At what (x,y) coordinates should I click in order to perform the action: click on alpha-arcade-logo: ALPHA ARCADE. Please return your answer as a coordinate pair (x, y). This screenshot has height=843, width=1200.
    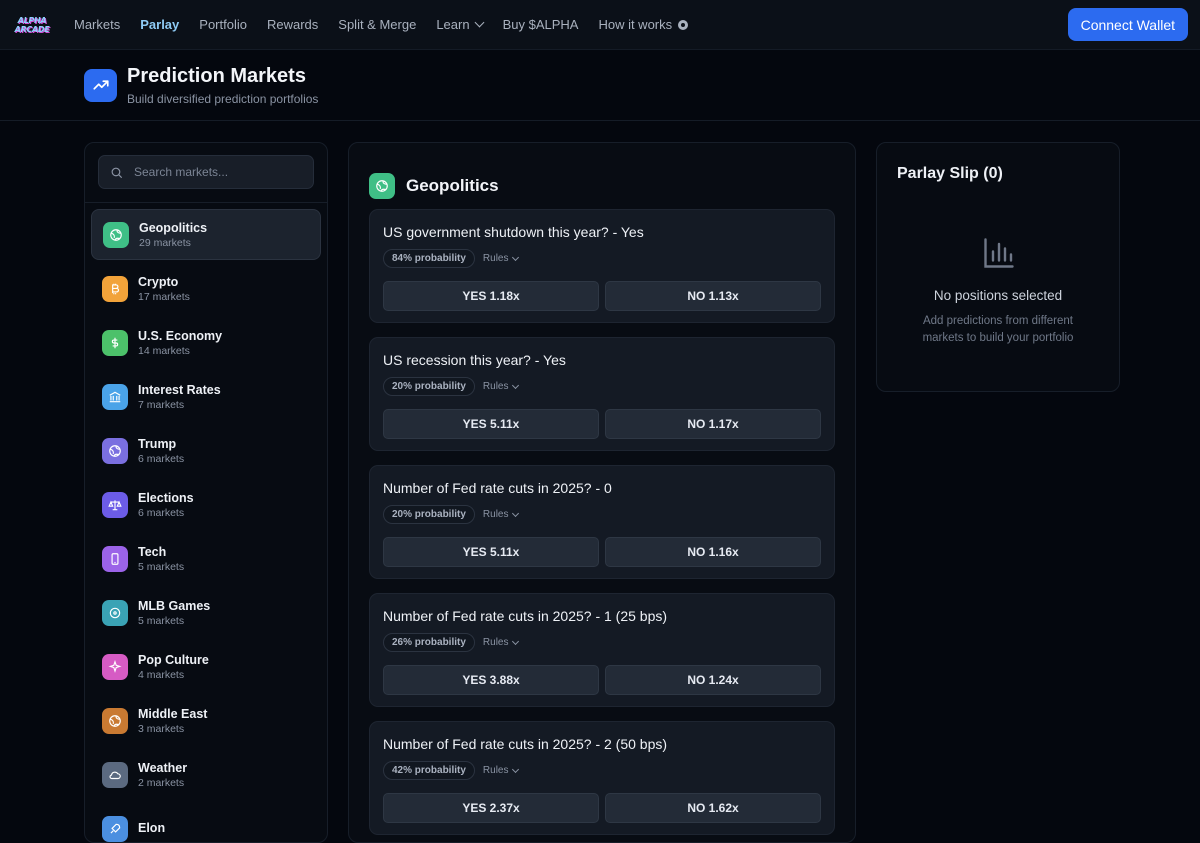
    Looking at the image, I should click on (32, 25).